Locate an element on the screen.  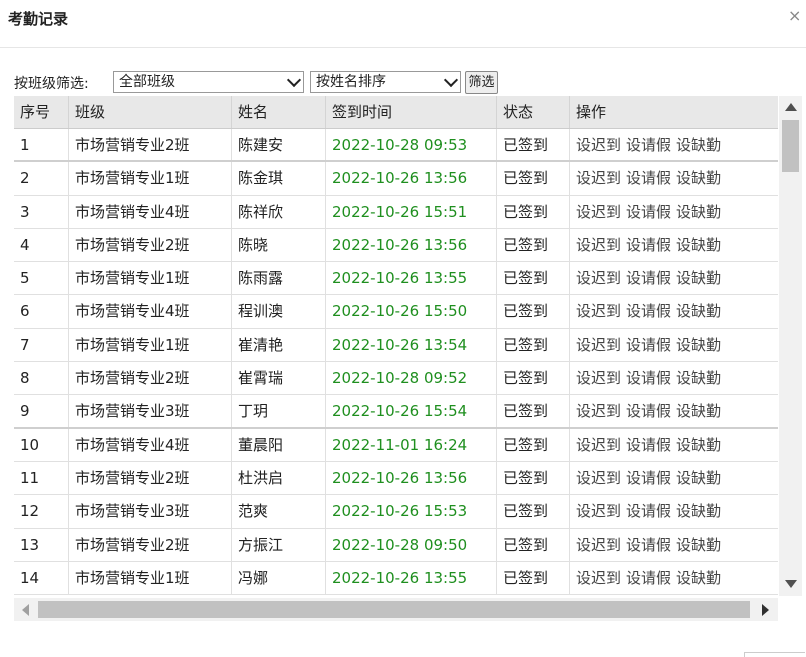
horizontal-scrollbar is located at coordinates (396, 609).